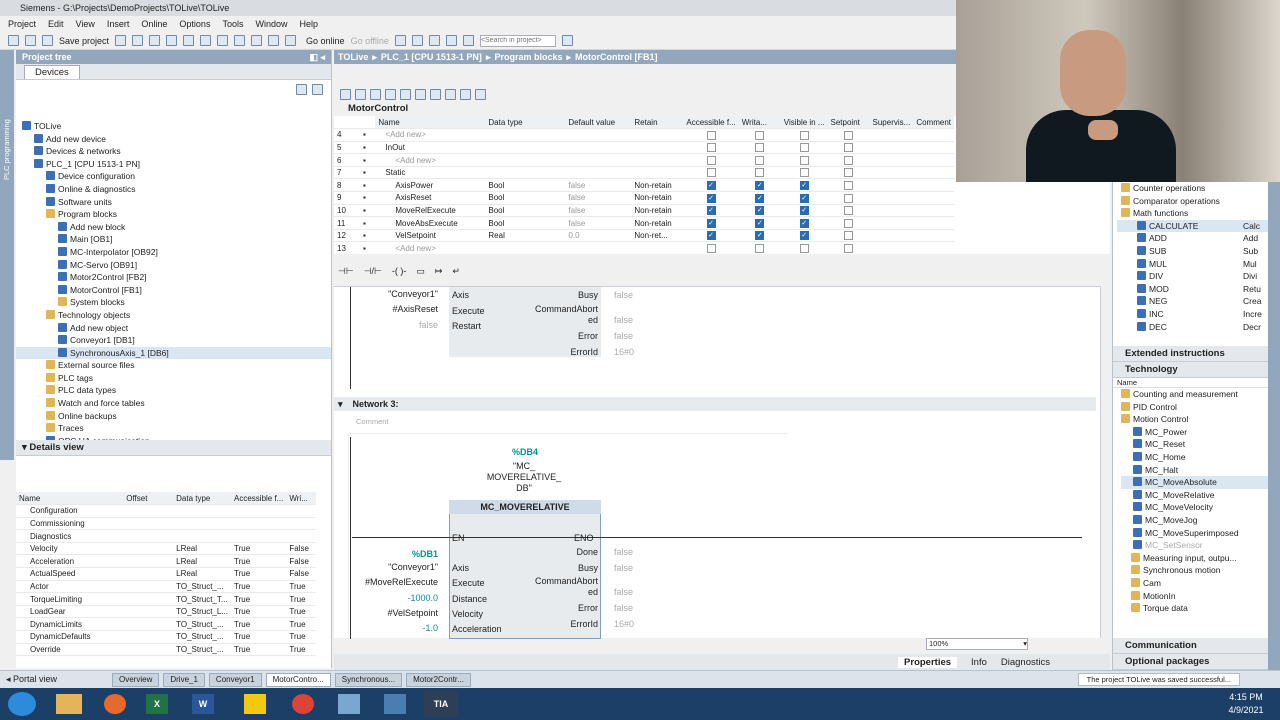 This screenshot has height=720, width=1280. I want to click on acceleration-value: -1.0, so click(386, 628).